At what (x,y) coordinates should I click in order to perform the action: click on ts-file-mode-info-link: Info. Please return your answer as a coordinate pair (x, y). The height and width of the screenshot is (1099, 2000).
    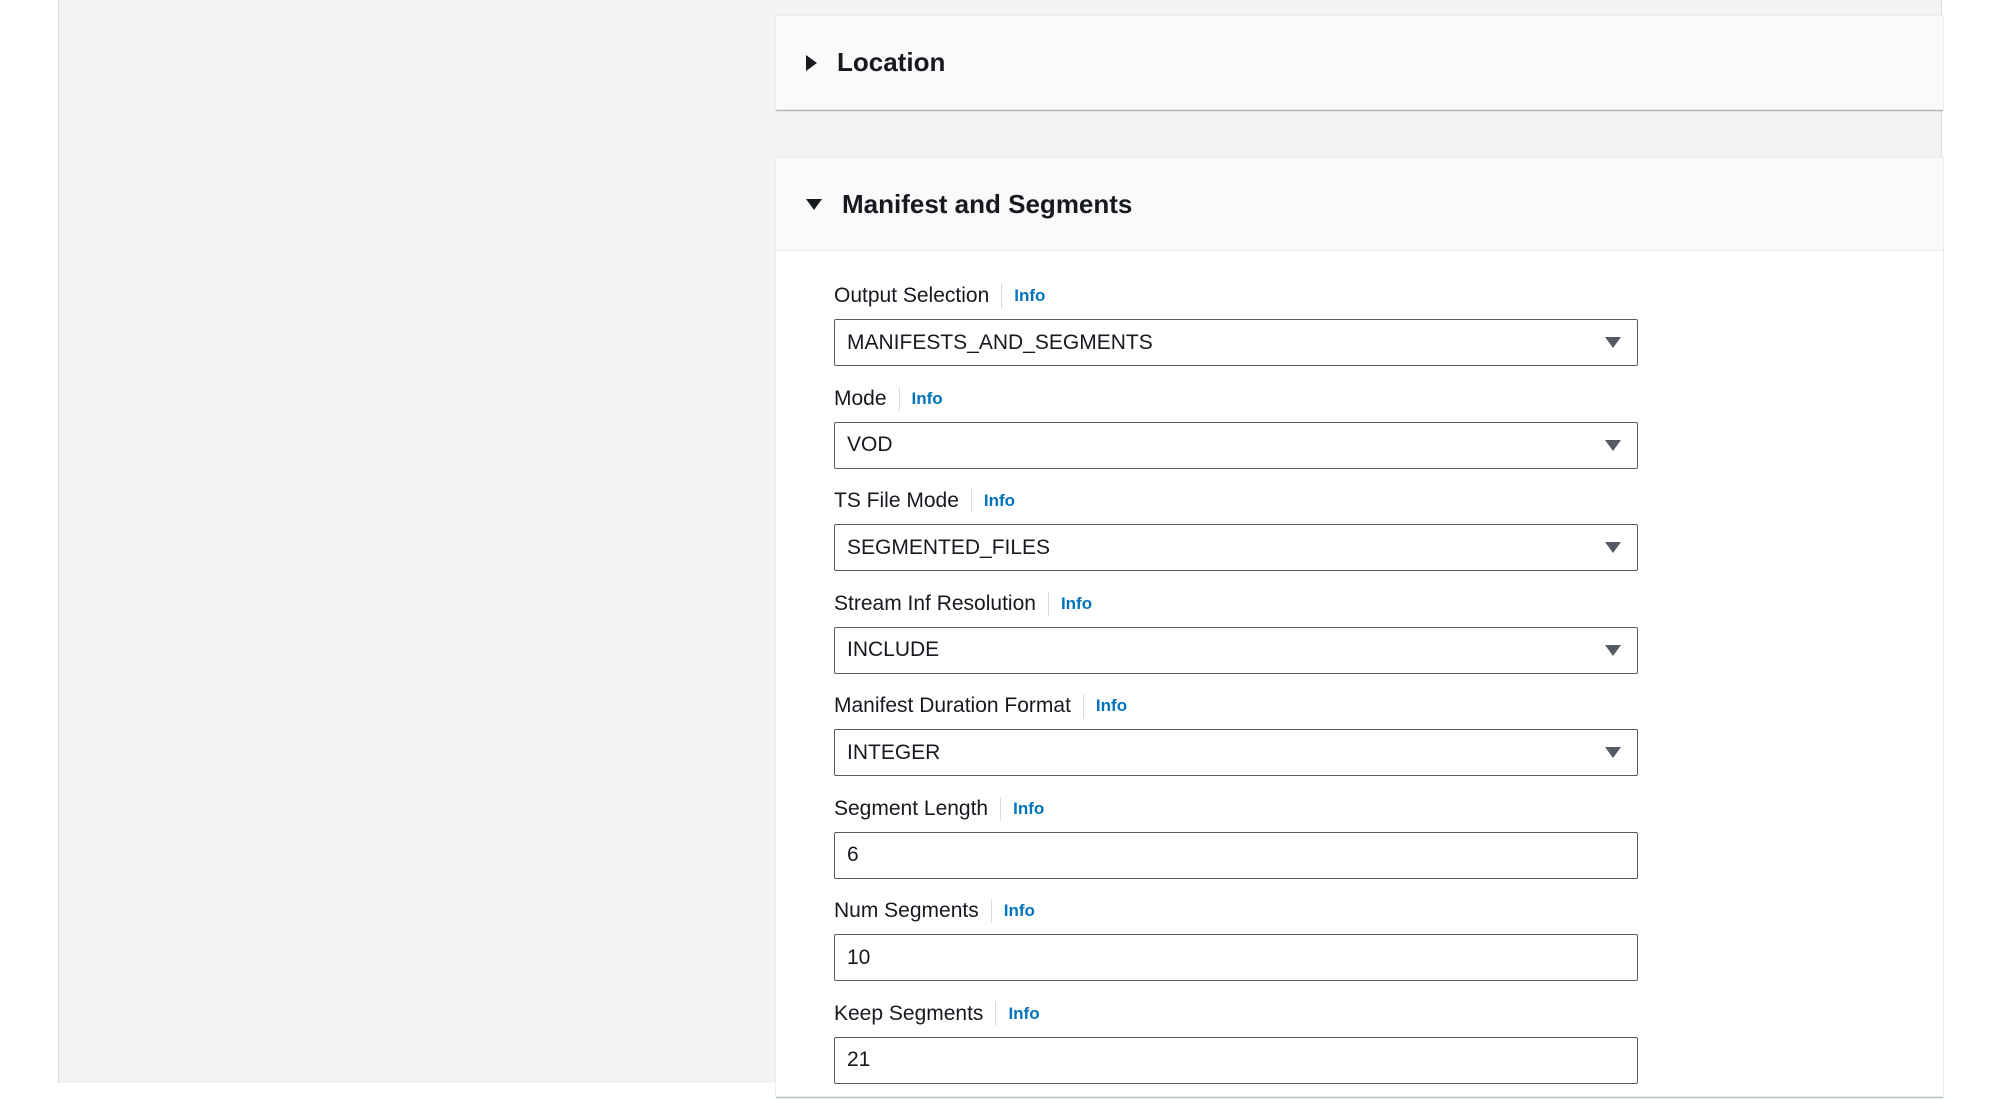
    Looking at the image, I should click on (993, 501).